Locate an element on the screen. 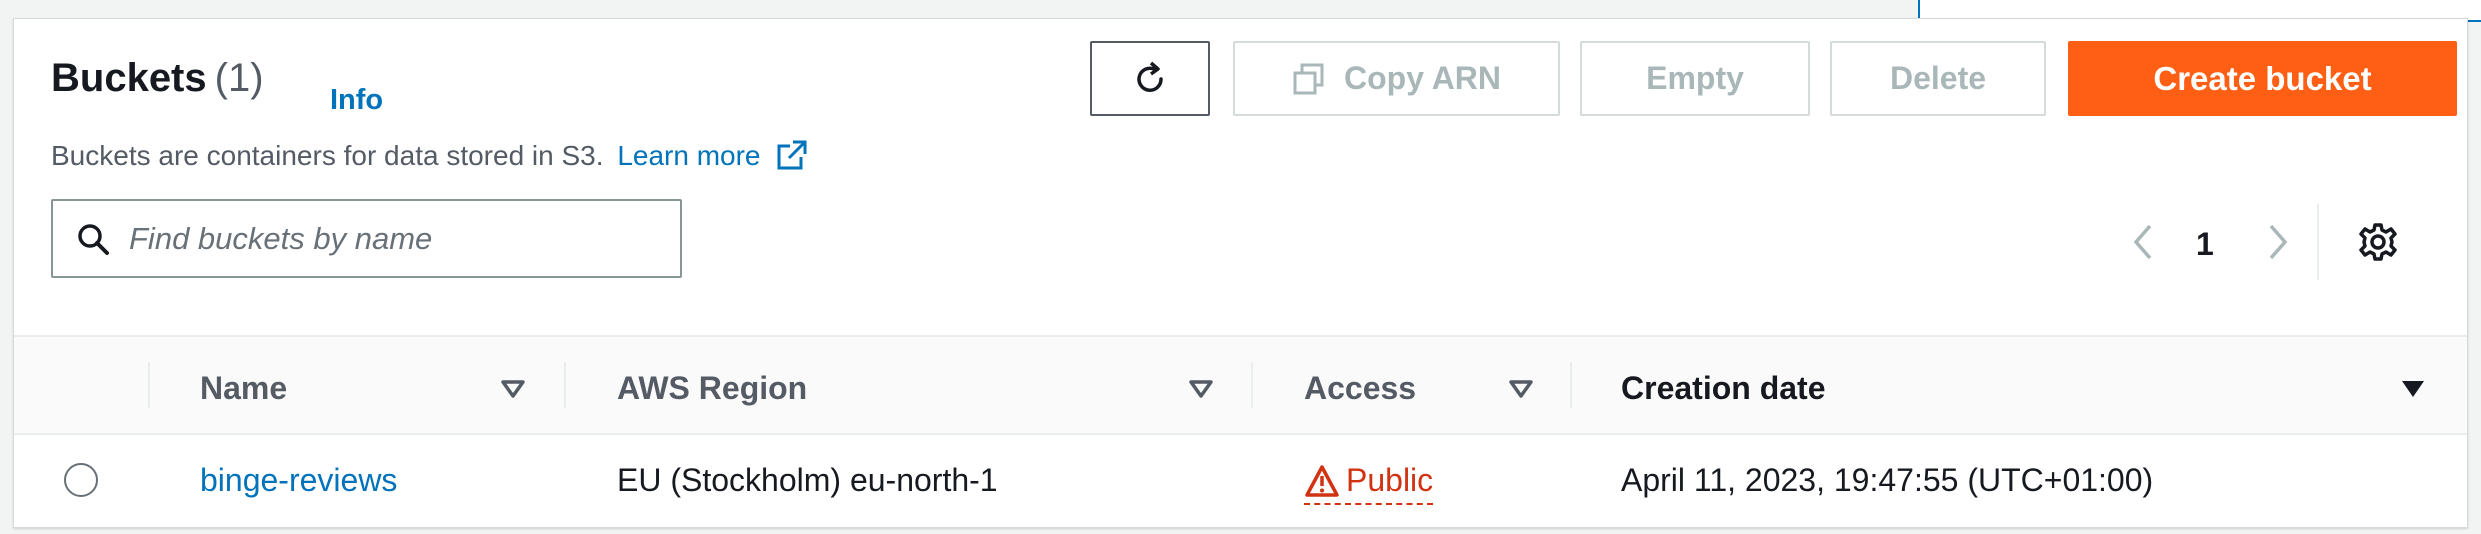 The image size is (2481, 534). info-link: Info is located at coordinates (356, 100).